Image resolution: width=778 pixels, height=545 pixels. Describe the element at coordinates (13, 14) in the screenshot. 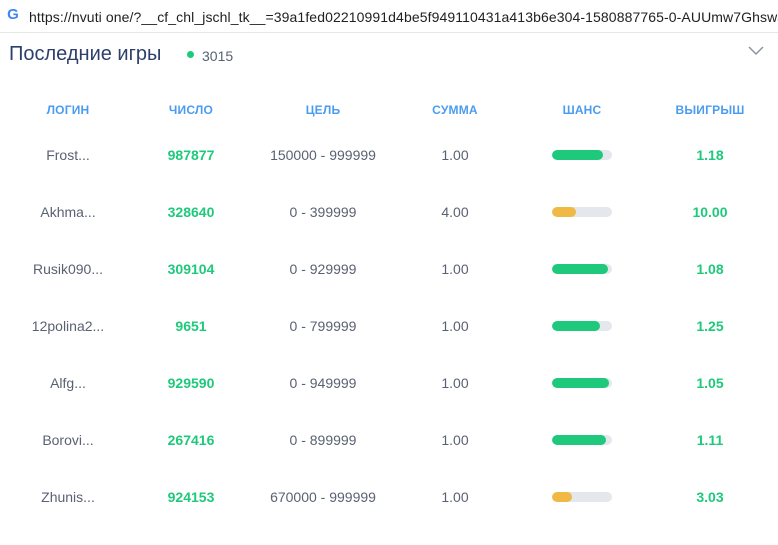

I see `google-icon: G` at that location.